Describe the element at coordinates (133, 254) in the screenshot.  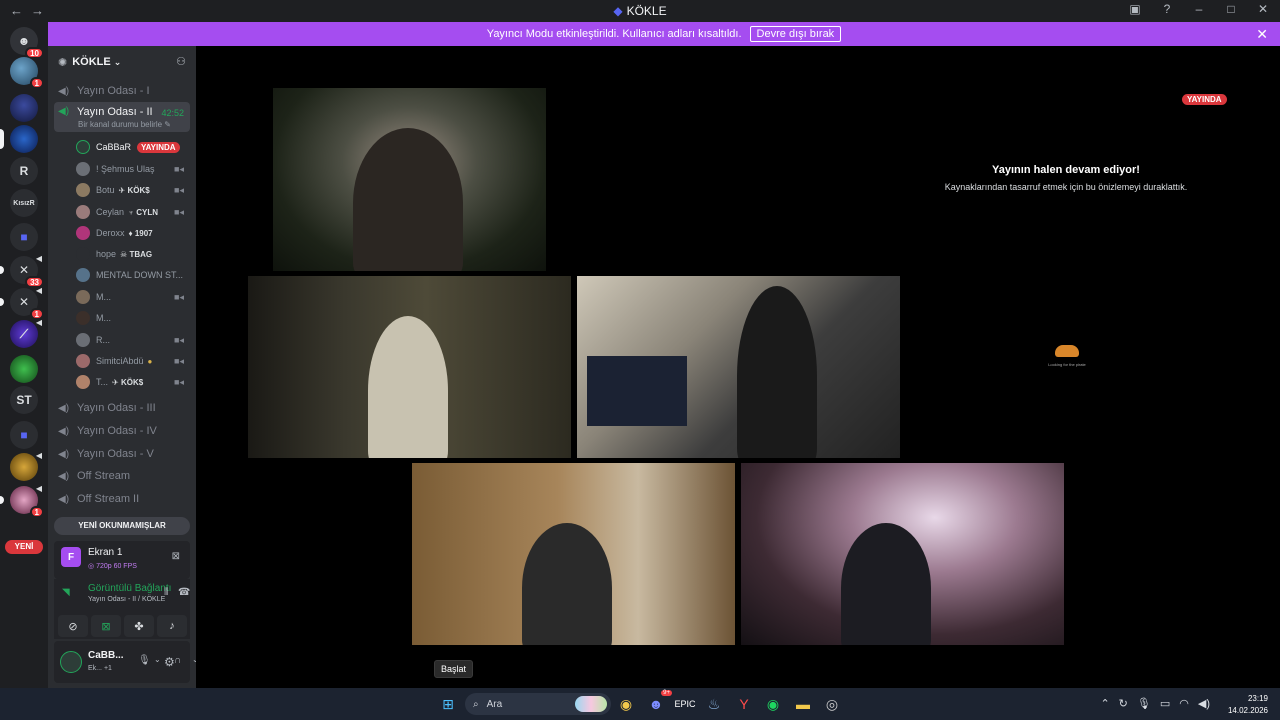
I see `voice-member: hope ☠ TBAG` at that location.